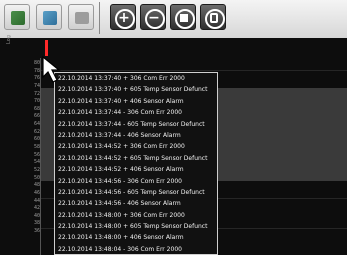 Image resolution: width=347 pixels, height=255 pixels. I want to click on y-tick-label: 58, so click(36, 147).